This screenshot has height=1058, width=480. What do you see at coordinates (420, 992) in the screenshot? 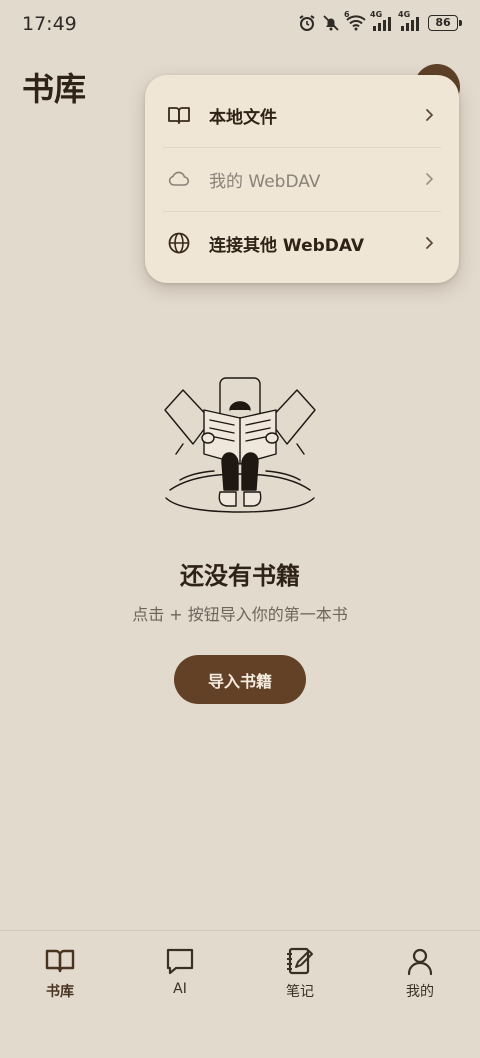
I see `nav-label: 我的` at bounding box center [420, 992].